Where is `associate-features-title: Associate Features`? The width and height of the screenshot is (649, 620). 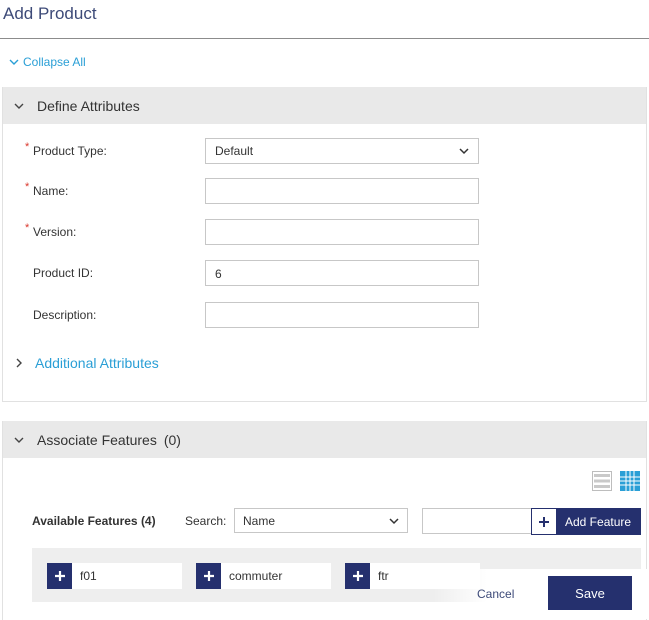
associate-features-title: Associate Features is located at coordinates (97, 439).